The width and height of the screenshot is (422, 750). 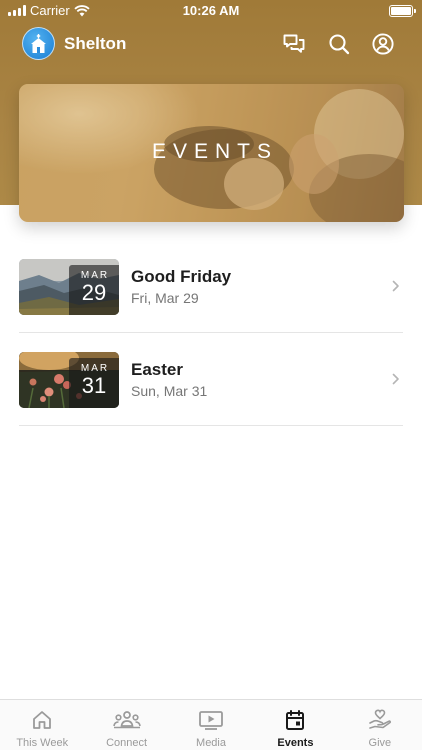 What do you see at coordinates (42, 743) in the screenshot?
I see `tab-label: This Week` at bounding box center [42, 743].